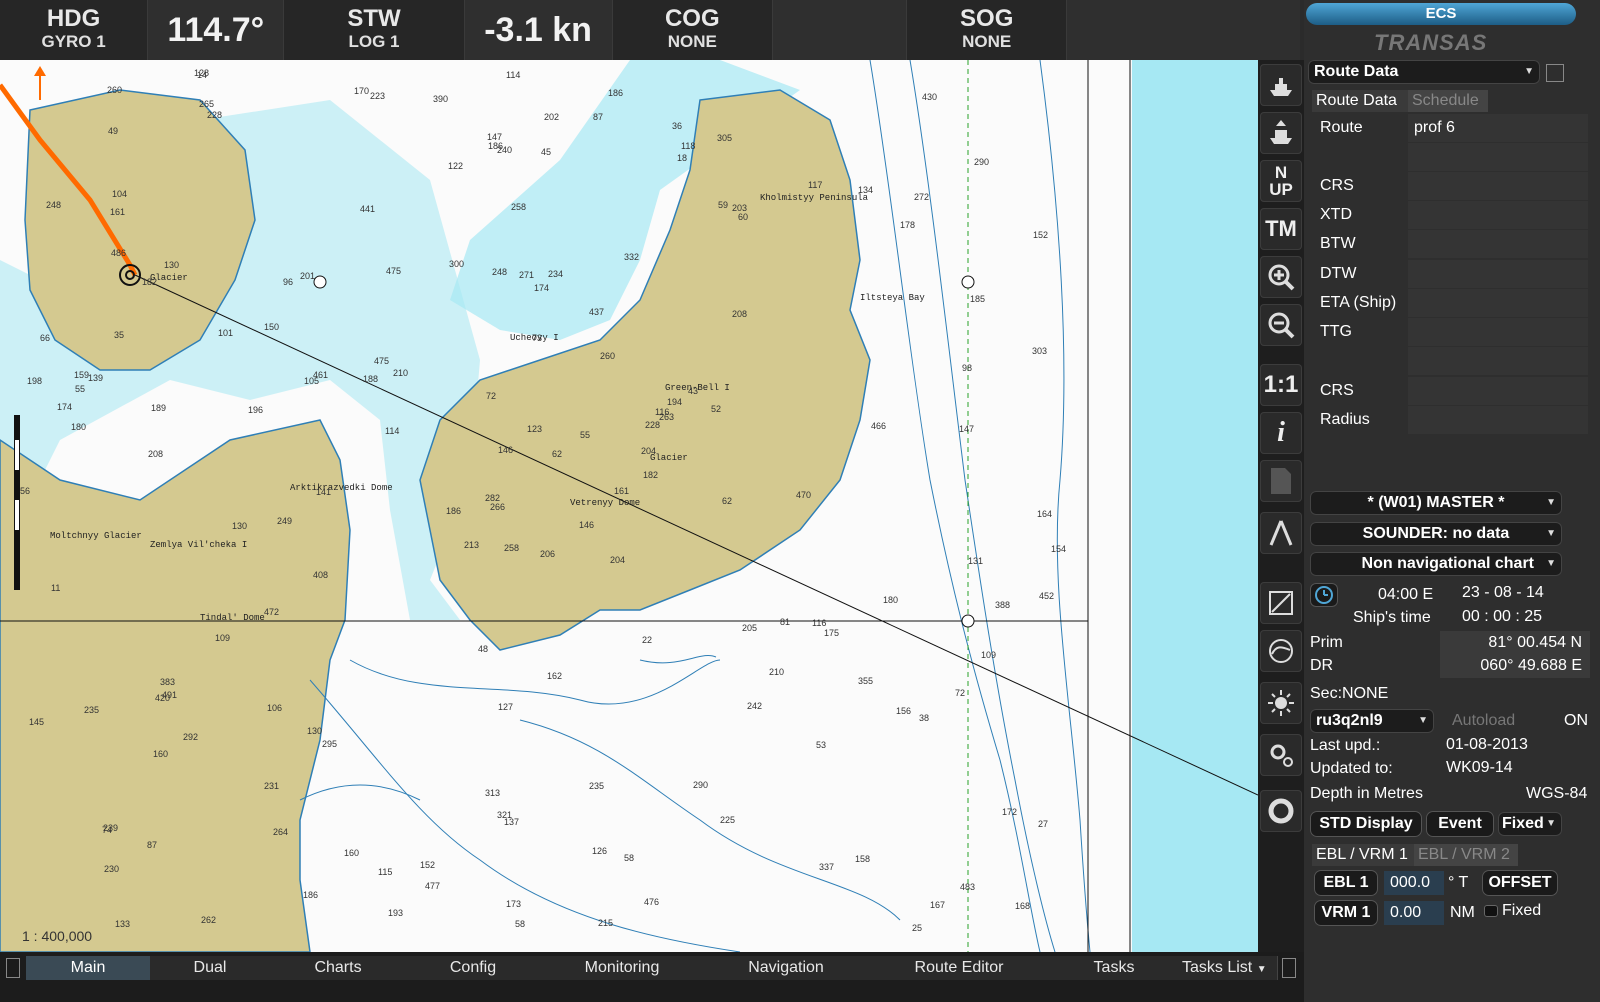 This screenshot has width=1600, height=1002. What do you see at coordinates (1498, 332) in the screenshot?
I see `ttg-value` at bounding box center [1498, 332].